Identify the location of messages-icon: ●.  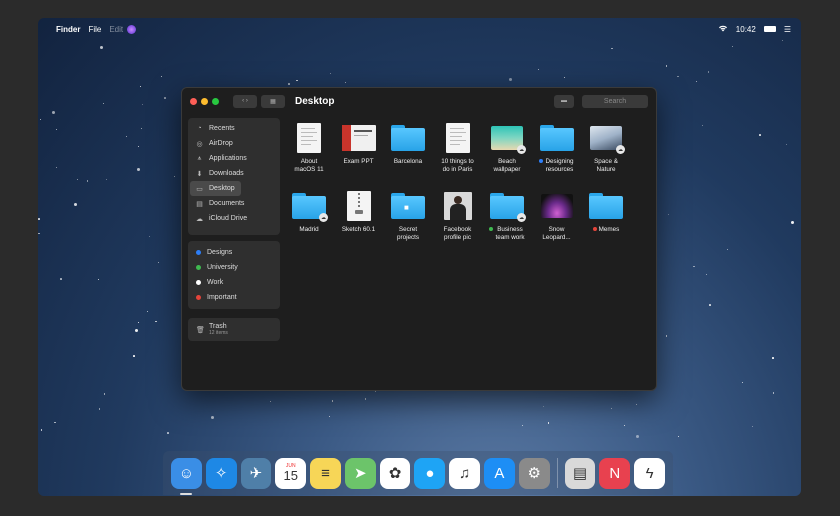
(430, 473).